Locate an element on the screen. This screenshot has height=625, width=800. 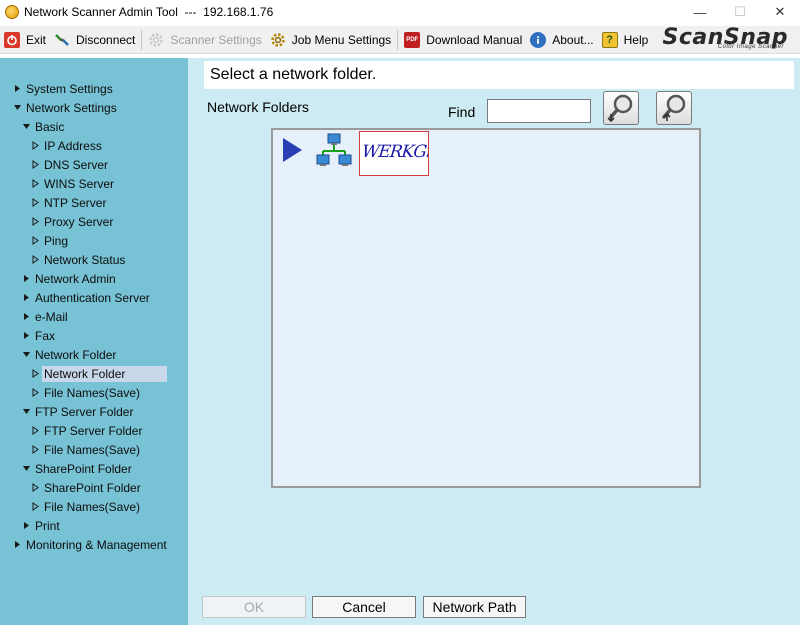
job-menu-settings-label: Job Menu Settings is located at coordinates (341, 39).